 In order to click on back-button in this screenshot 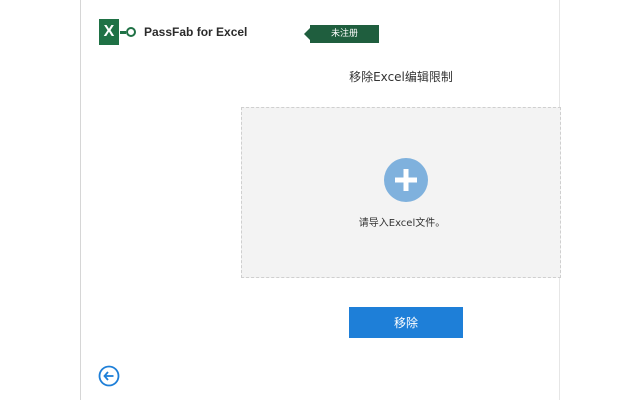, I will do `click(109, 376)`.